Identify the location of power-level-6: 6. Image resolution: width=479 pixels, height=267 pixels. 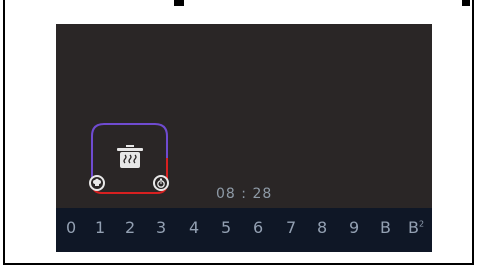
(258, 227).